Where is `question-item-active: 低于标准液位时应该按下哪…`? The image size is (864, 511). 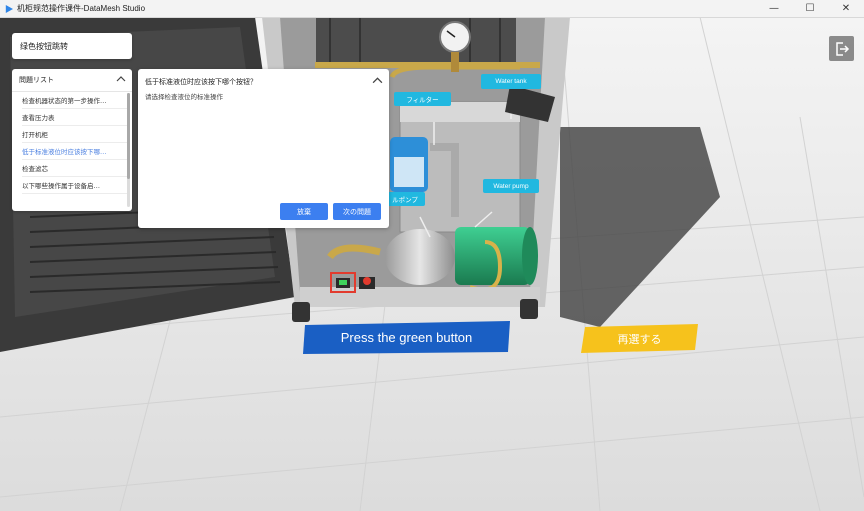
question-item-active: 低于标准液位时应该按下哪… is located at coordinates (74, 151).